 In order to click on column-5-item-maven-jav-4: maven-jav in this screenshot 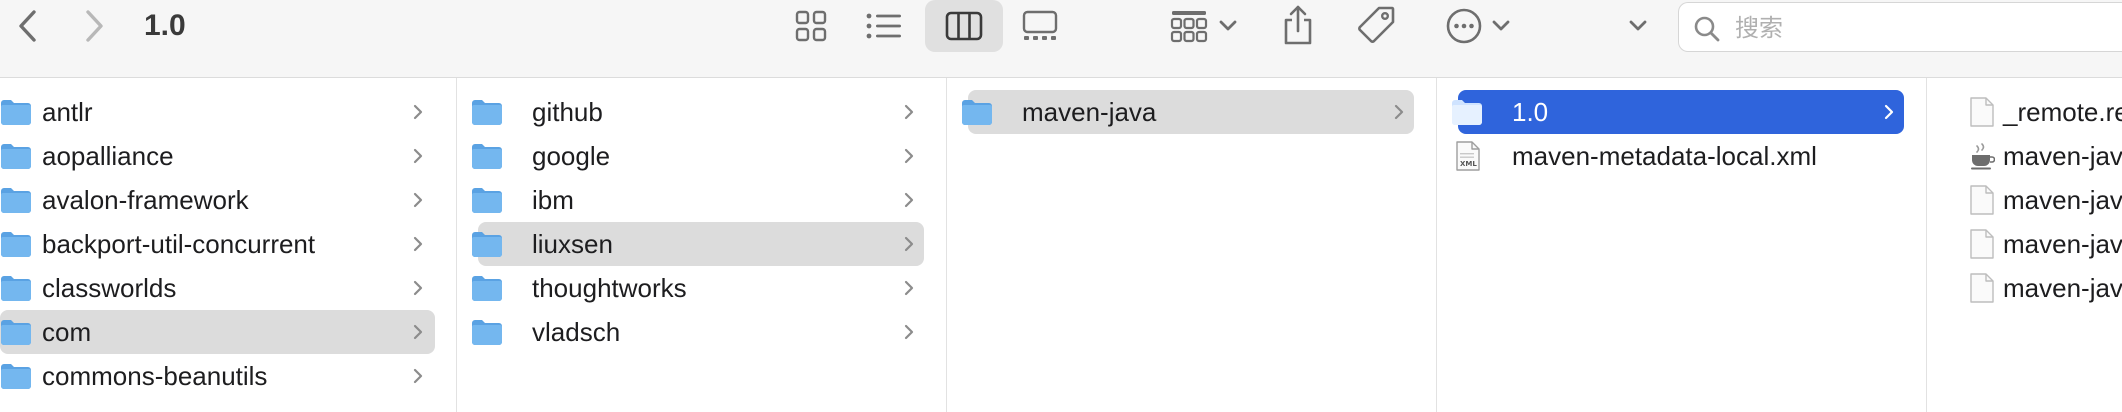, I will do `click(2024, 288)`.